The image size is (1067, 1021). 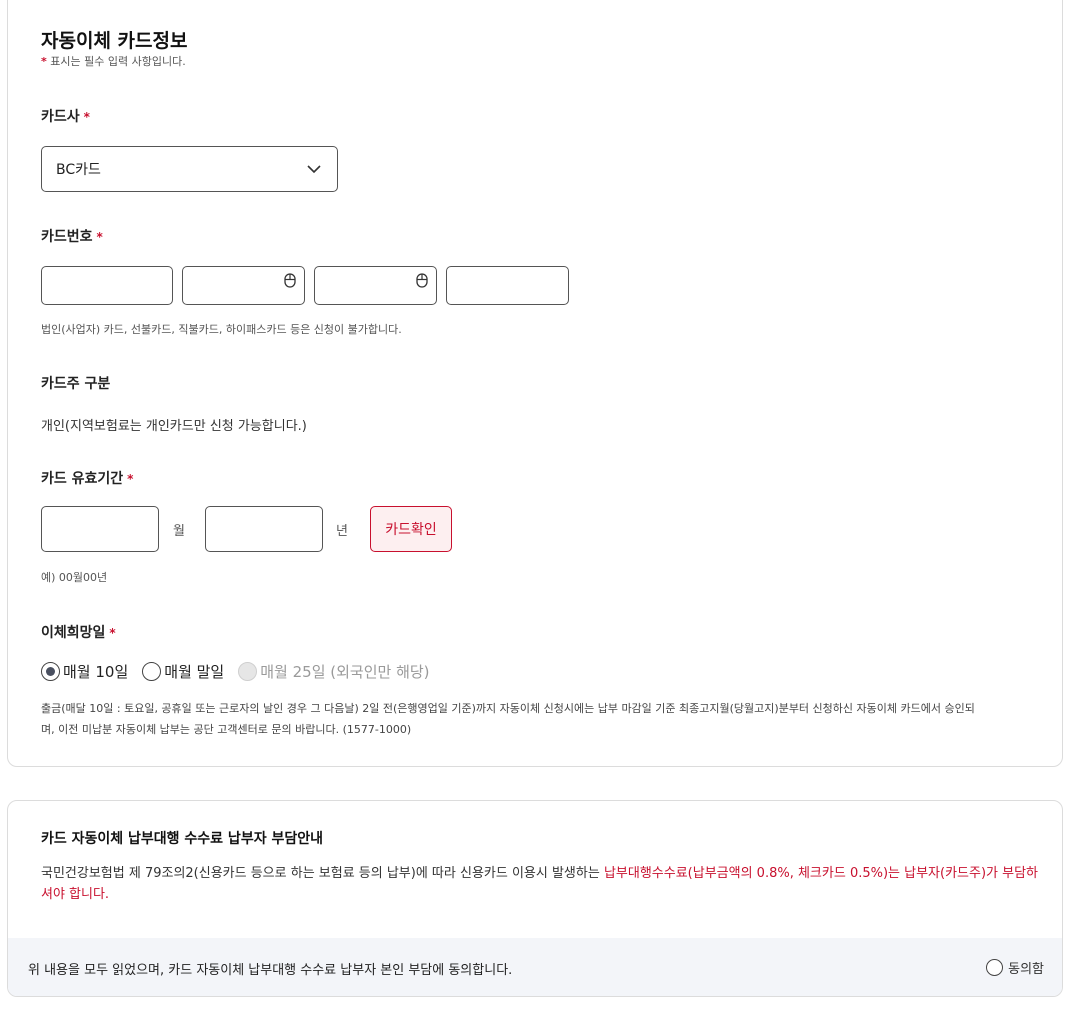 What do you see at coordinates (995, 967) in the screenshot?
I see `agree-radio` at bounding box center [995, 967].